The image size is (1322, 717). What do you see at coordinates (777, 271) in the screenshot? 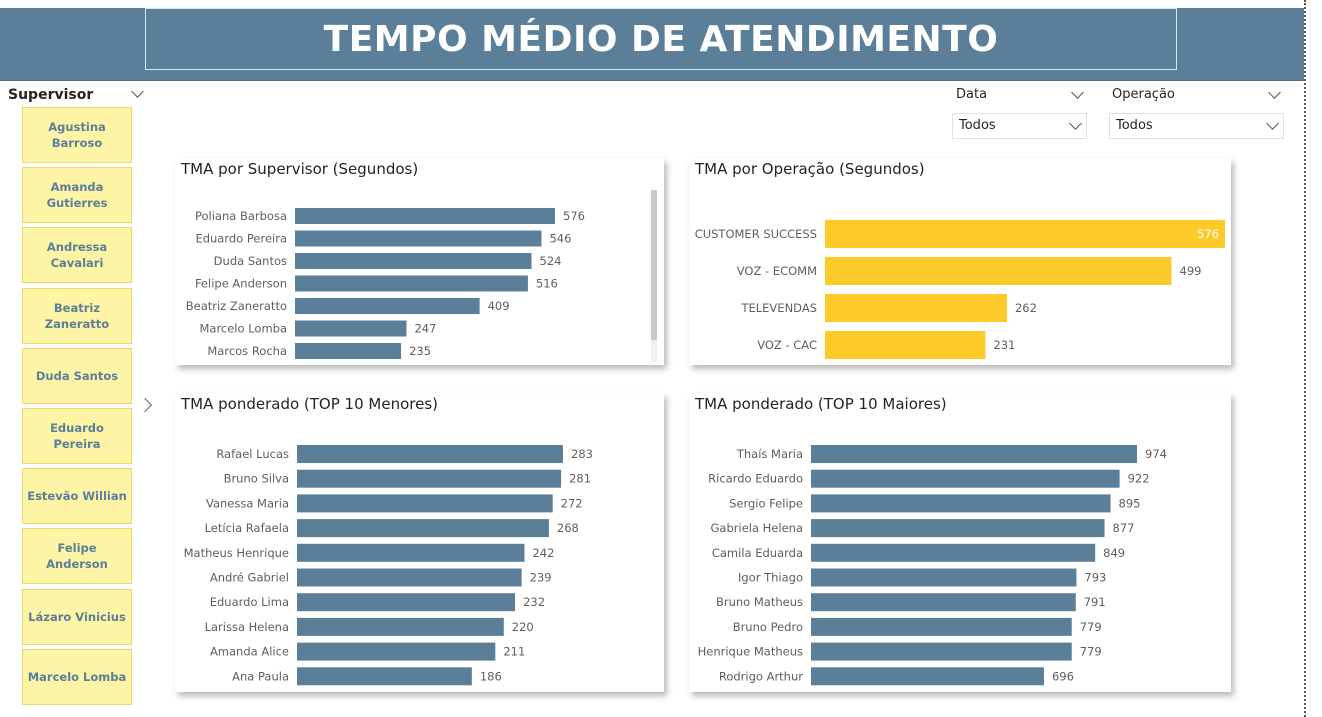
I see `category-label: VOZ - ECOMM` at bounding box center [777, 271].